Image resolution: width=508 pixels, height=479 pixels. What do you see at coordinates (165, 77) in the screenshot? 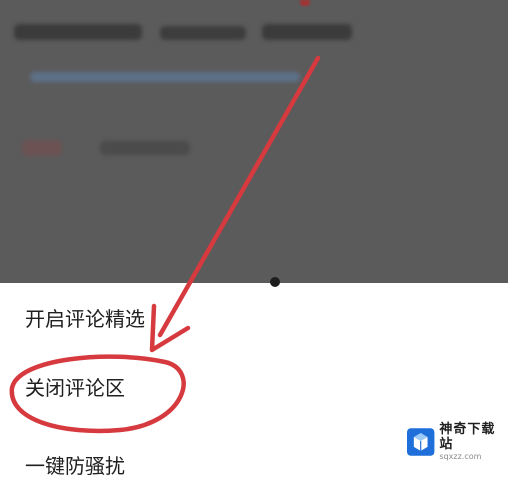
I see `blurred-link` at bounding box center [165, 77].